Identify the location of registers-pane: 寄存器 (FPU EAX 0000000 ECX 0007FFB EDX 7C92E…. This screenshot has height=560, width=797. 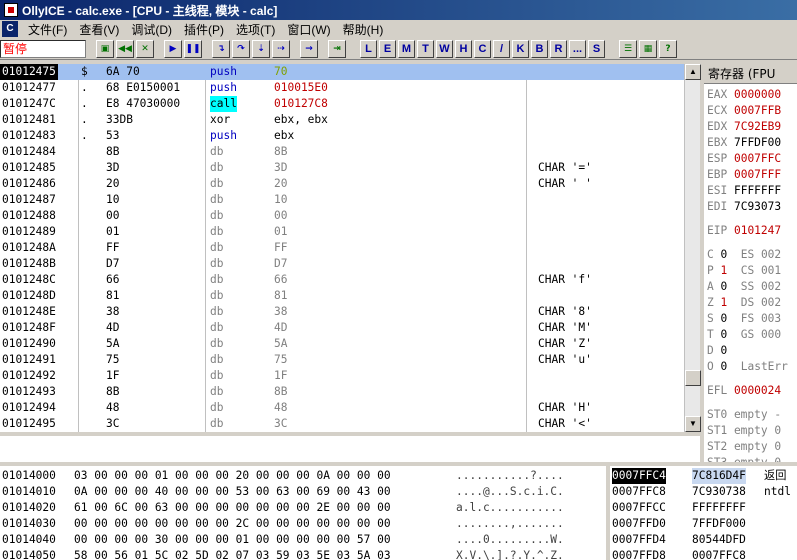
(750, 263).